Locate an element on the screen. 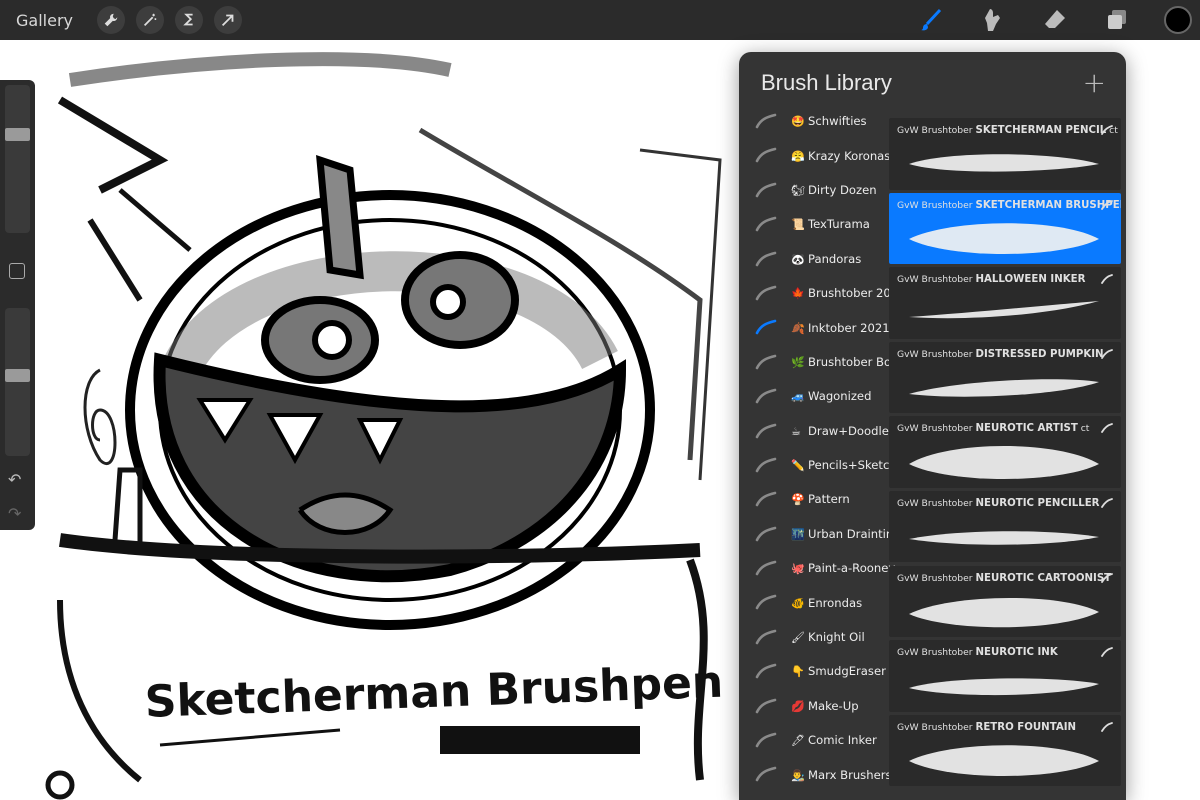 Image resolution: width=1200 pixels, height=800 pixels. brush-set-label: 😤 Krazy Koronas is located at coordinates (840, 156).